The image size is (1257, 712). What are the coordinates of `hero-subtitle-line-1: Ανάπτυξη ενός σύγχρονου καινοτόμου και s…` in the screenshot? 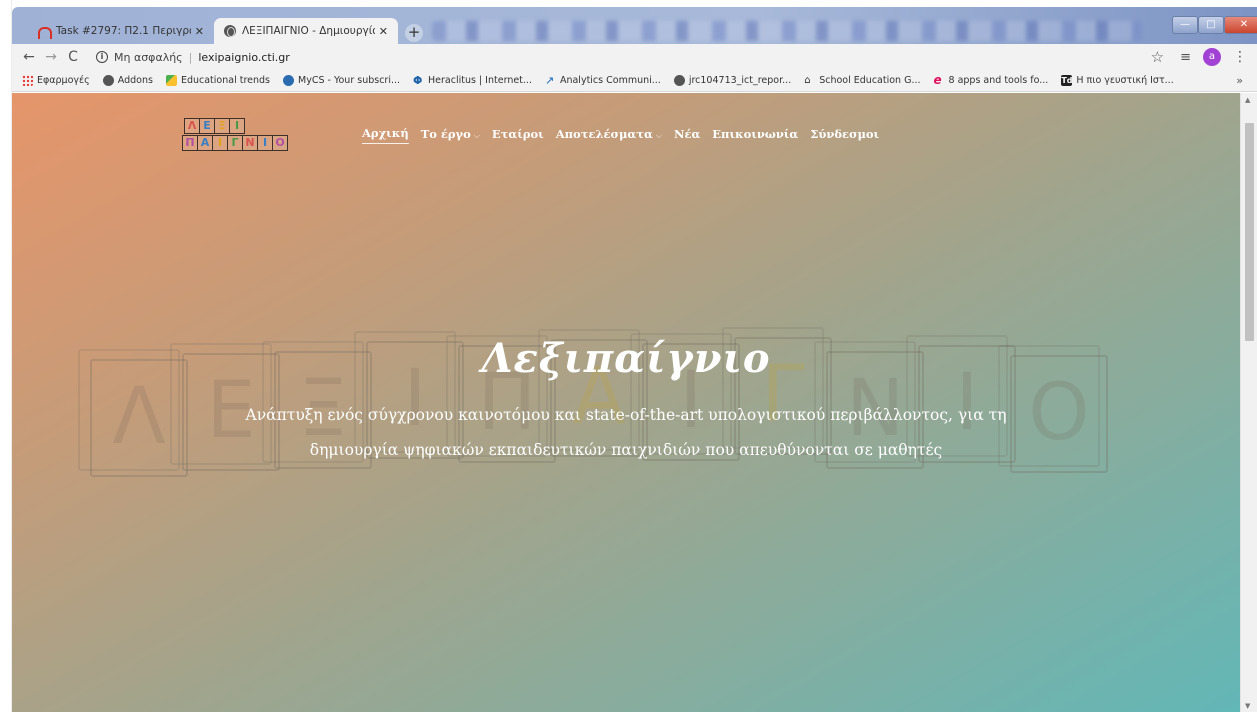 It's located at (626, 415).